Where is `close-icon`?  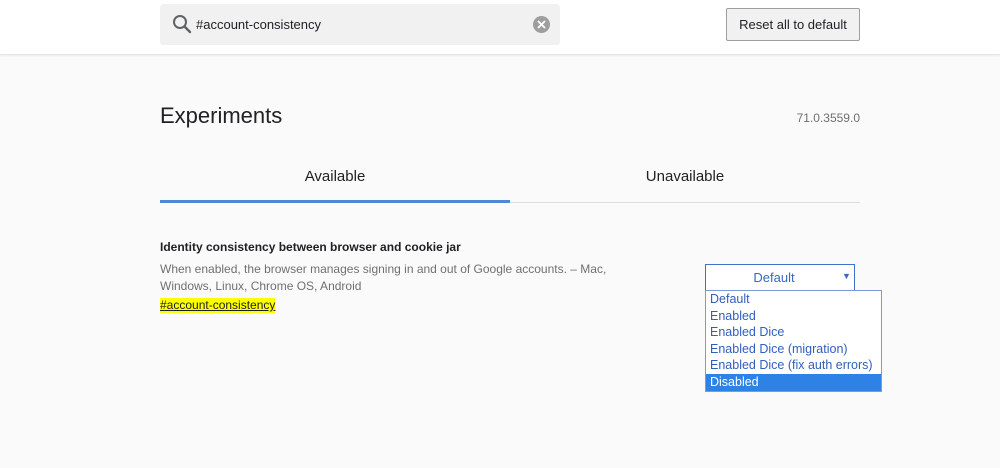
close-icon is located at coordinates (541, 24).